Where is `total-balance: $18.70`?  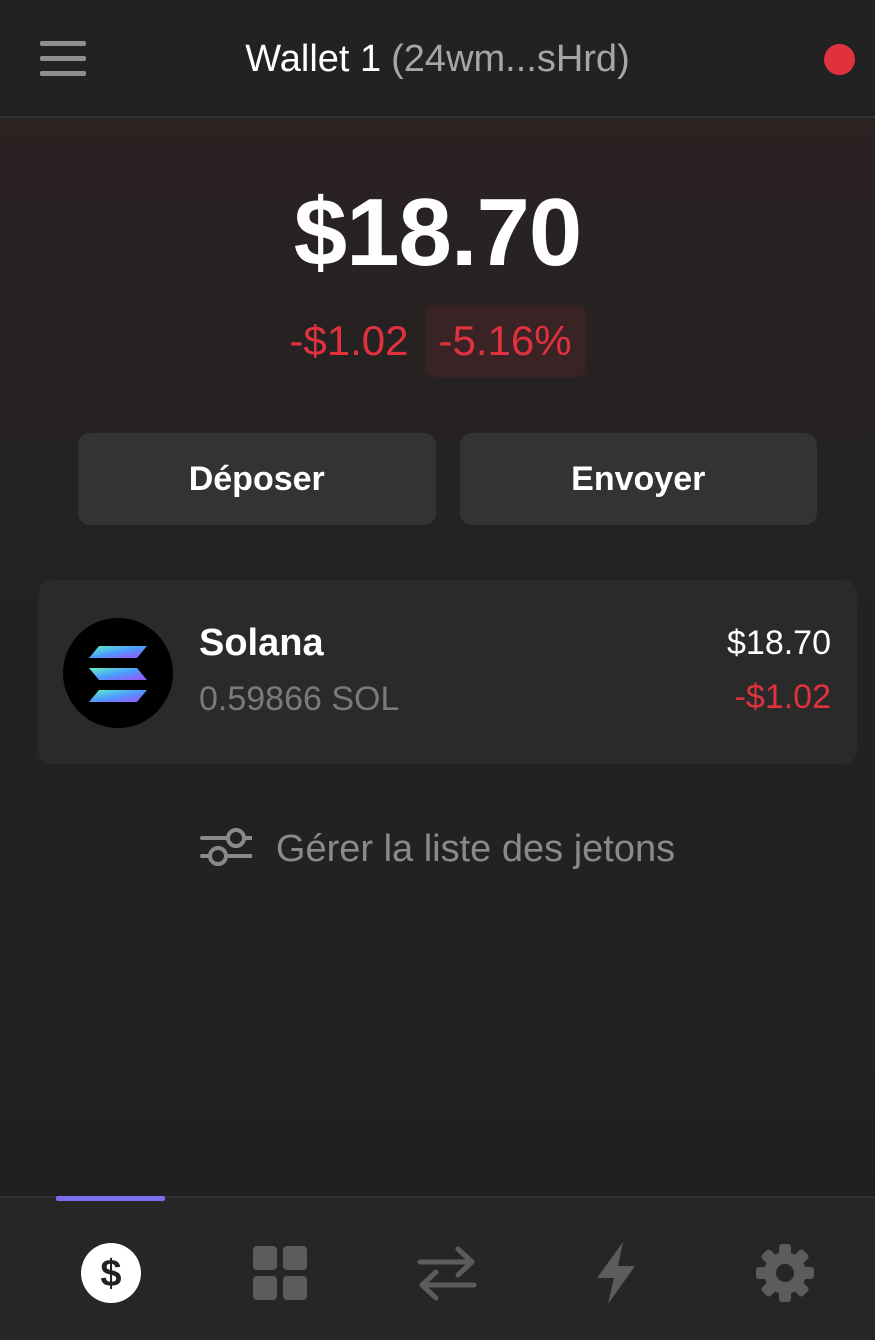 total-balance: $18.70 is located at coordinates (438, 232).